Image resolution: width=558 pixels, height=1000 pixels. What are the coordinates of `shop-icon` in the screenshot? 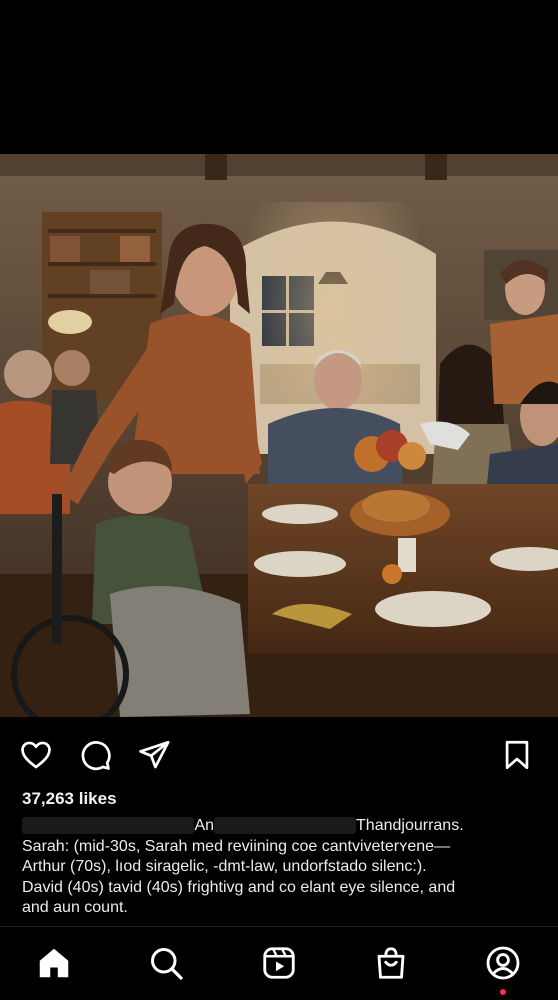 It's located at (391, 963).